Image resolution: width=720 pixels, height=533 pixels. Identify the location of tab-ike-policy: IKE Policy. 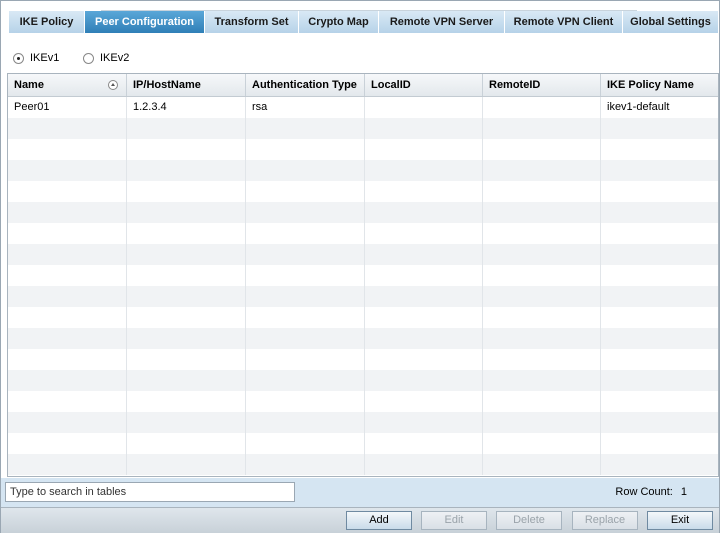
(47, 22).